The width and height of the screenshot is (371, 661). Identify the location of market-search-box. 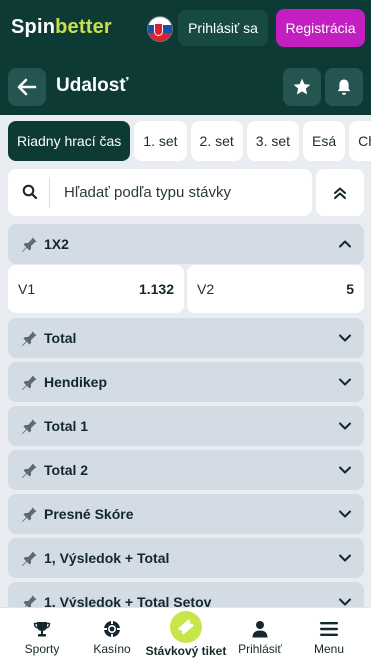
(160, 192).